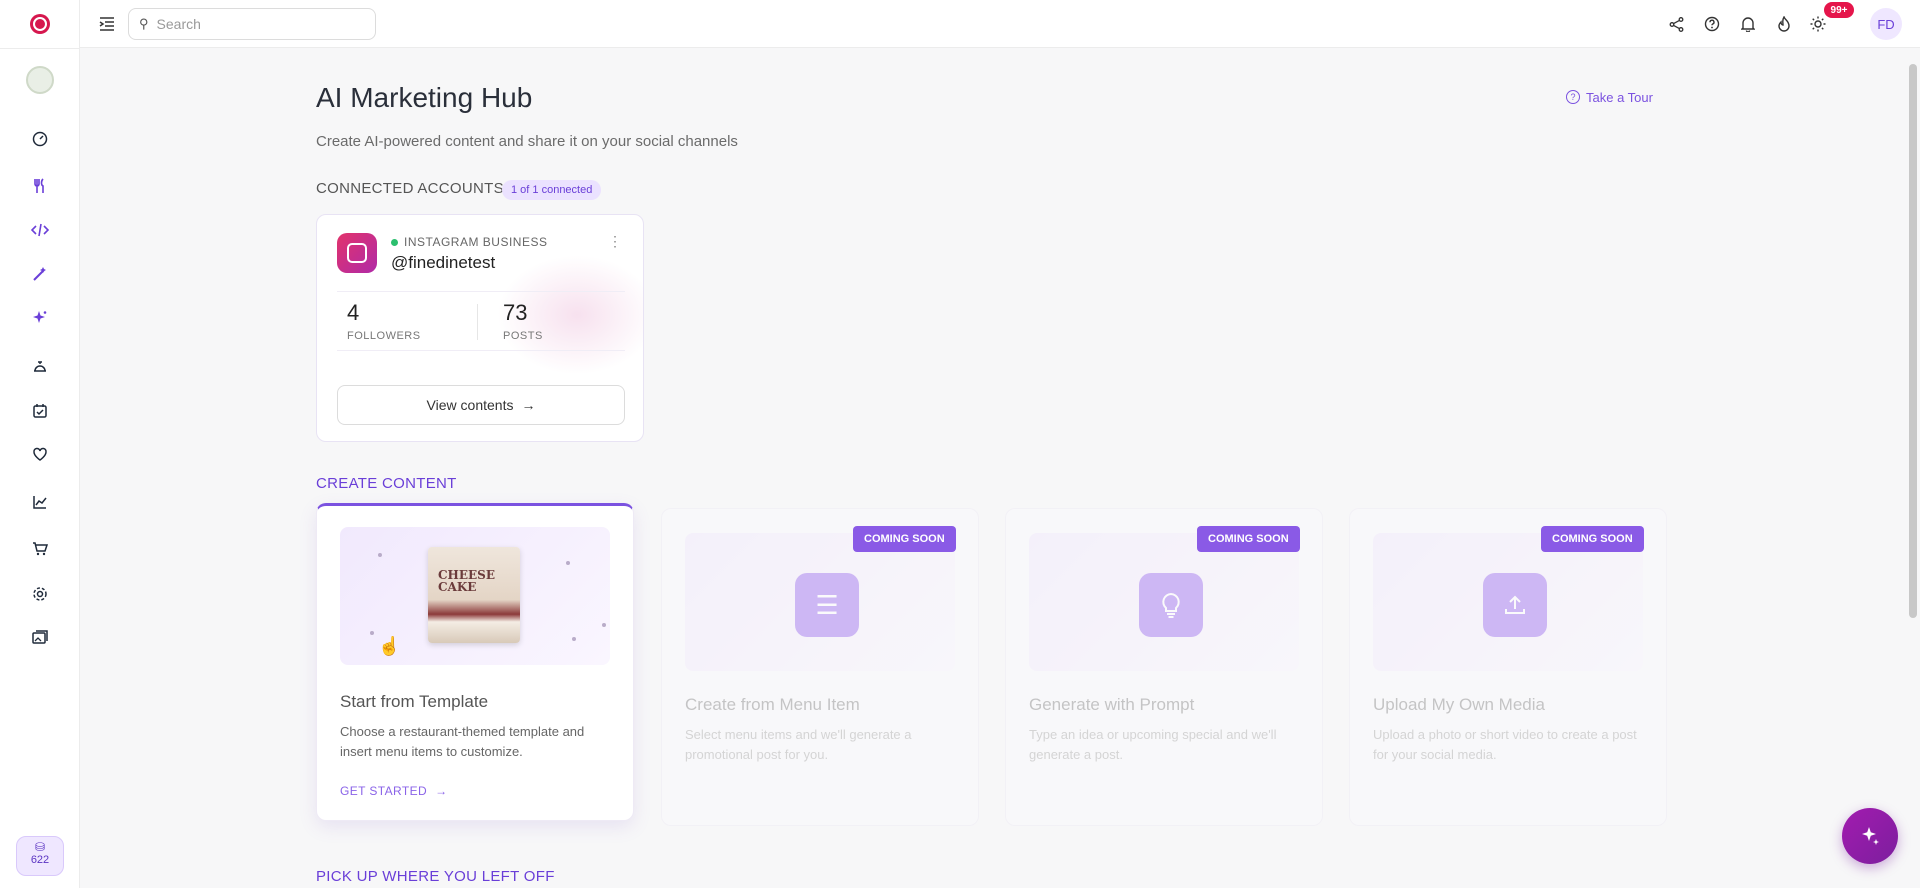  What do you see at coordinates (1573, 97) in the screenshot?
I see `help-circle-icon: ?` at bounding box center [1573, 97].